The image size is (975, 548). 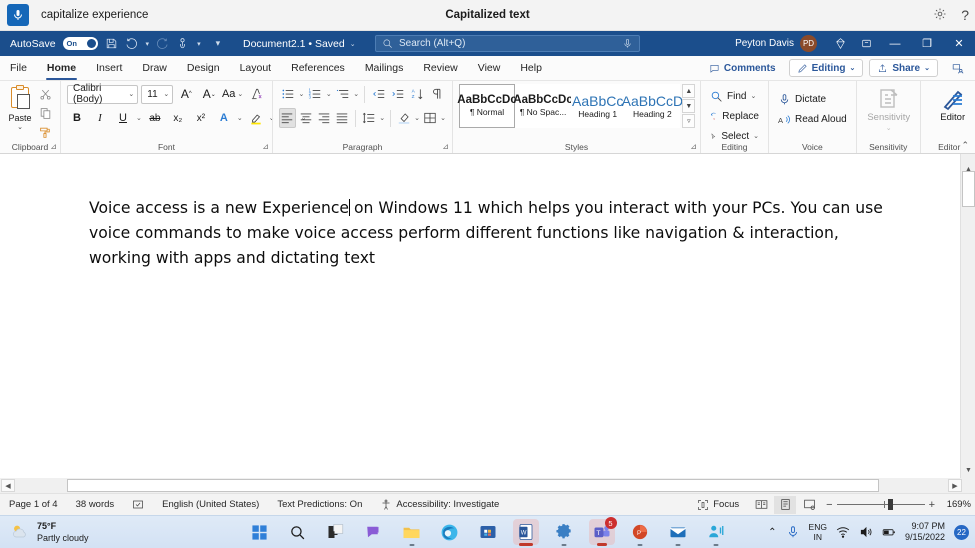 I want to click on vertical-scrollbar: ▲ ▼, so click(x=967, y=316).